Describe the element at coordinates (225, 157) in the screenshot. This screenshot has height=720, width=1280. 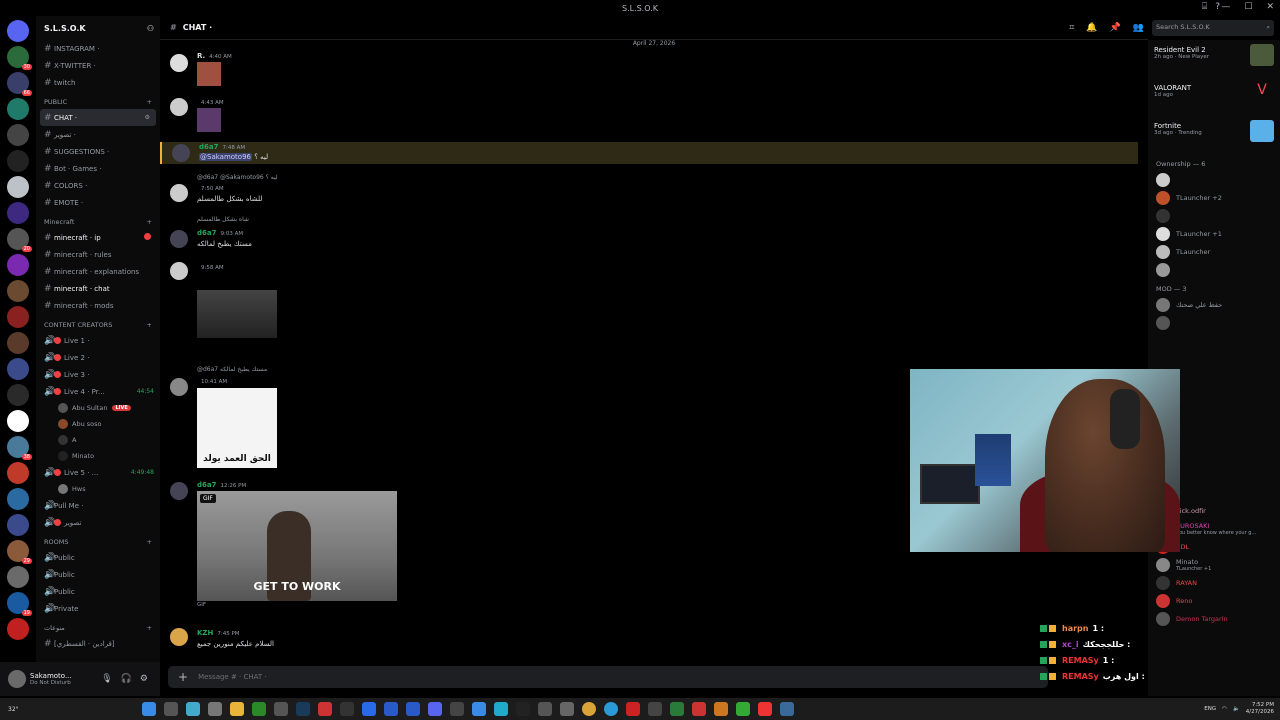
I see `user-mention: @Sakamoto96` at that location.